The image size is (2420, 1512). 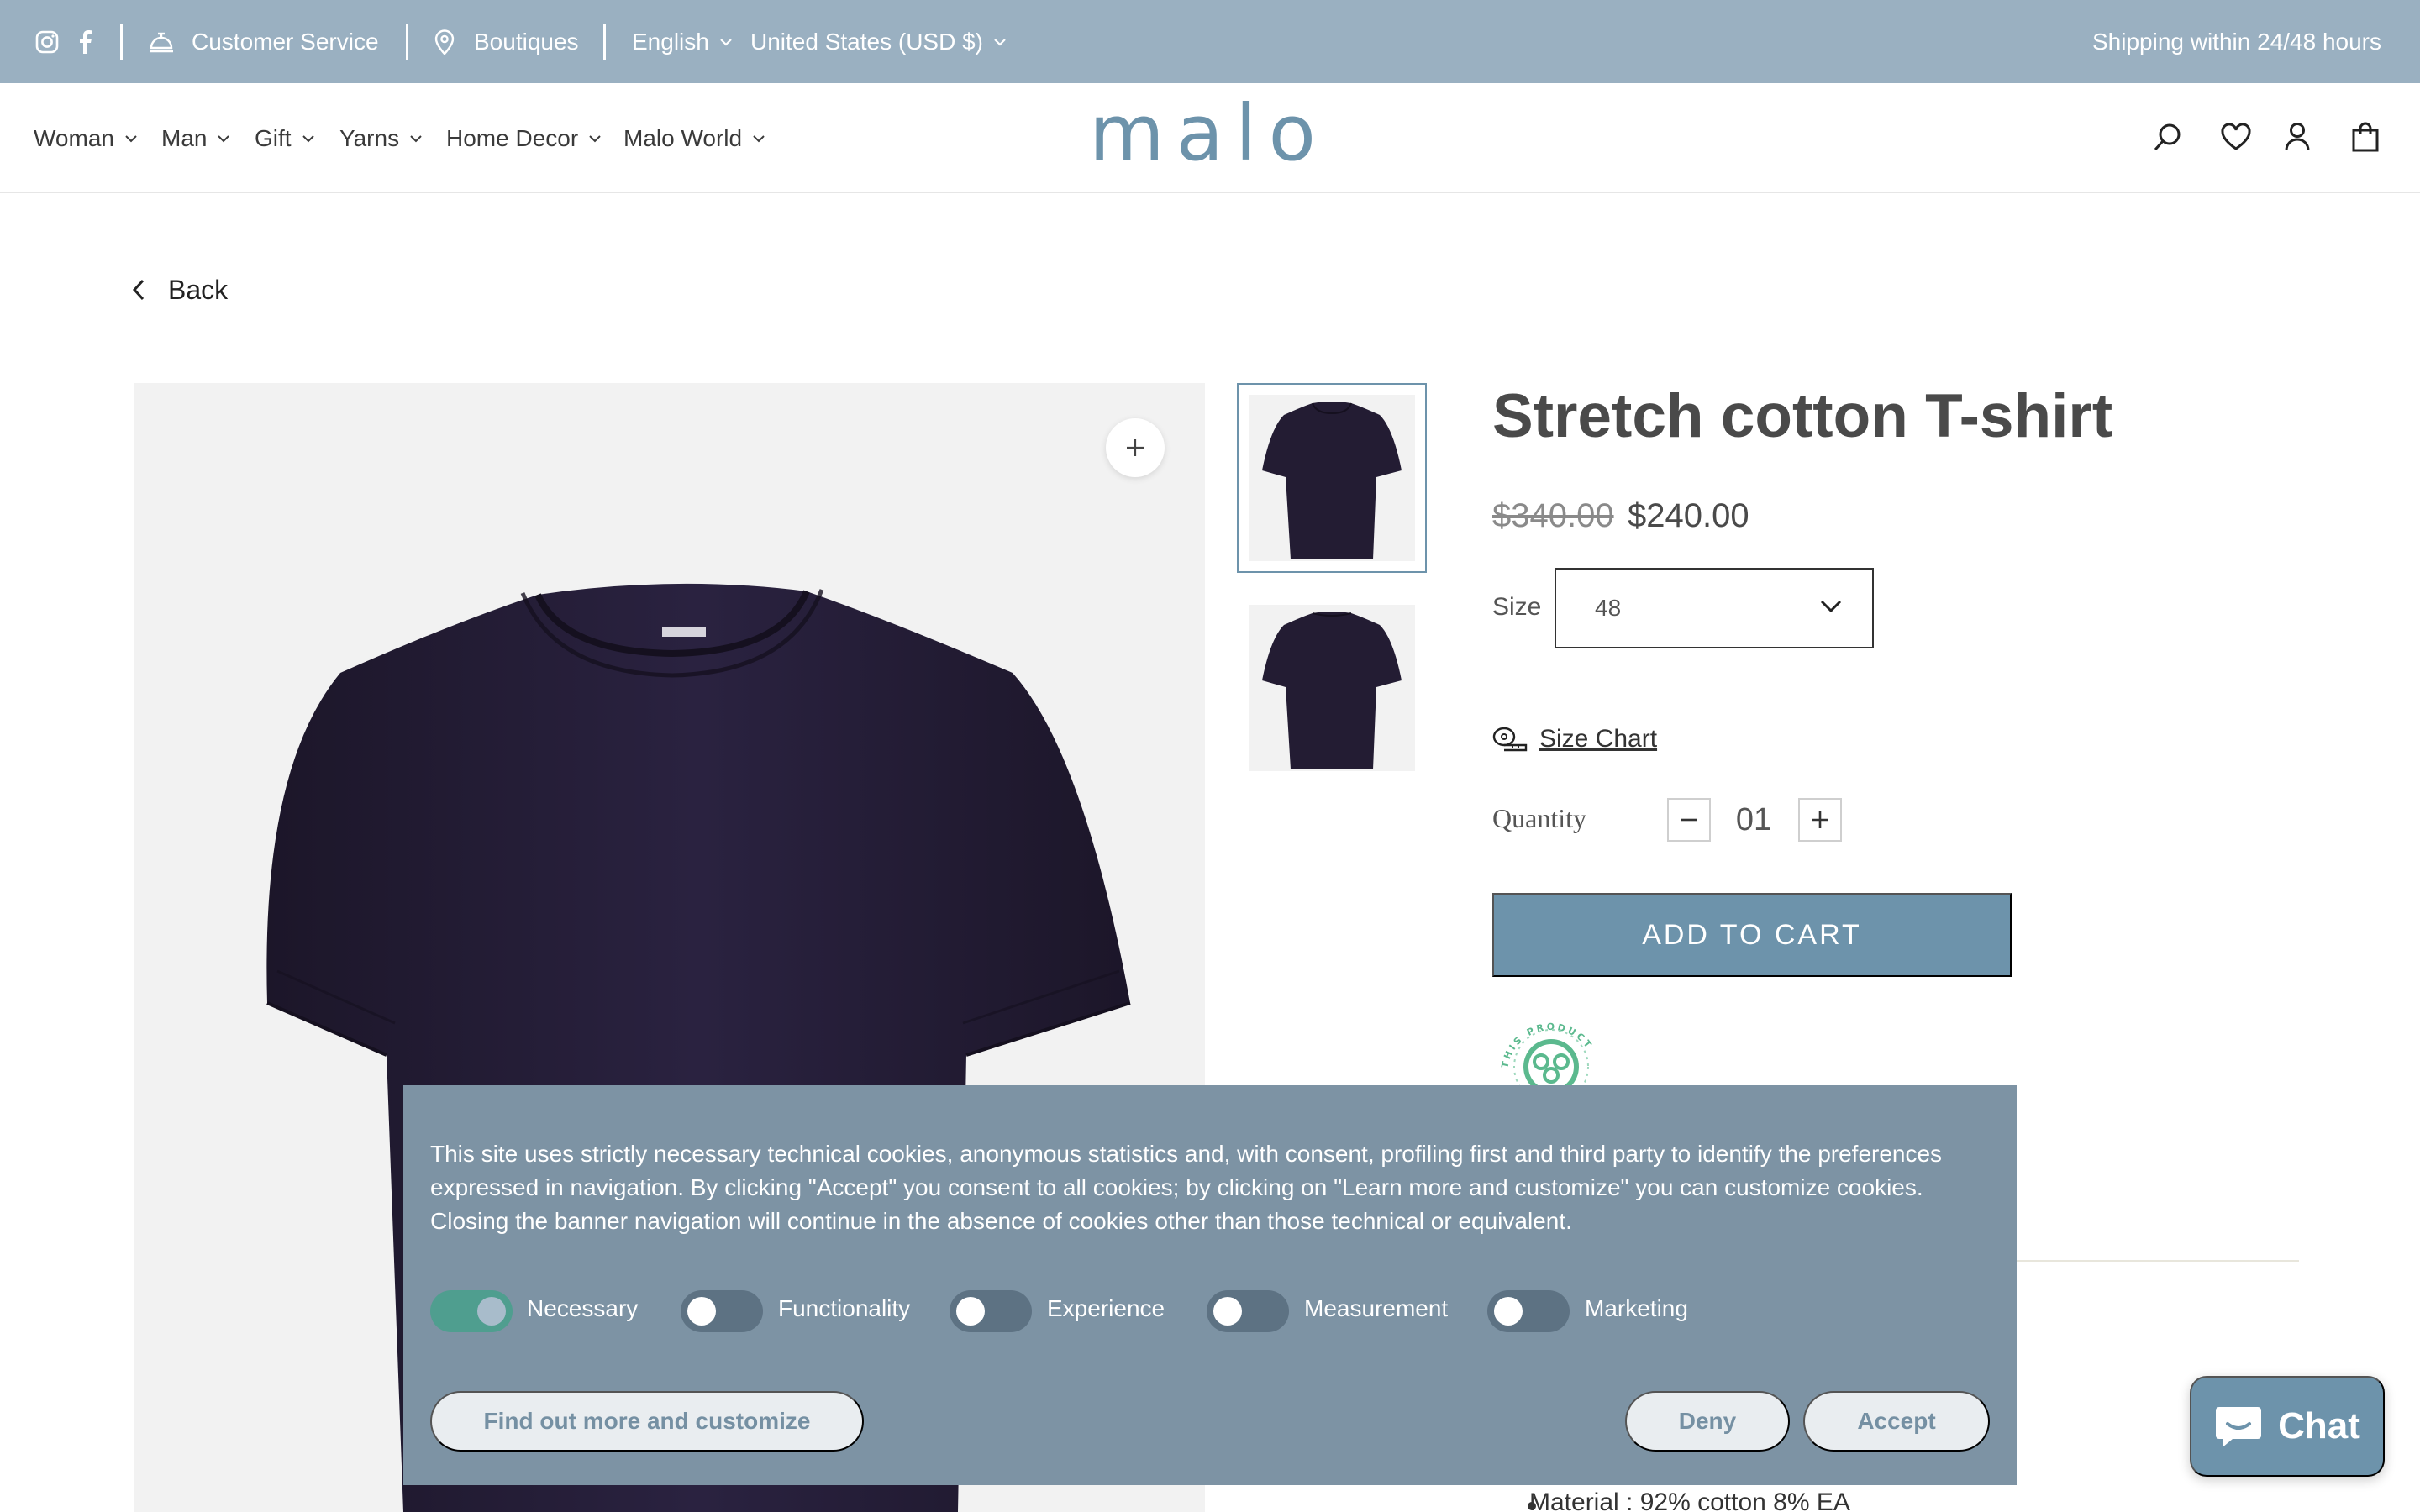 I want to click on toggle-measurement, so click(x=1248, y=1311).